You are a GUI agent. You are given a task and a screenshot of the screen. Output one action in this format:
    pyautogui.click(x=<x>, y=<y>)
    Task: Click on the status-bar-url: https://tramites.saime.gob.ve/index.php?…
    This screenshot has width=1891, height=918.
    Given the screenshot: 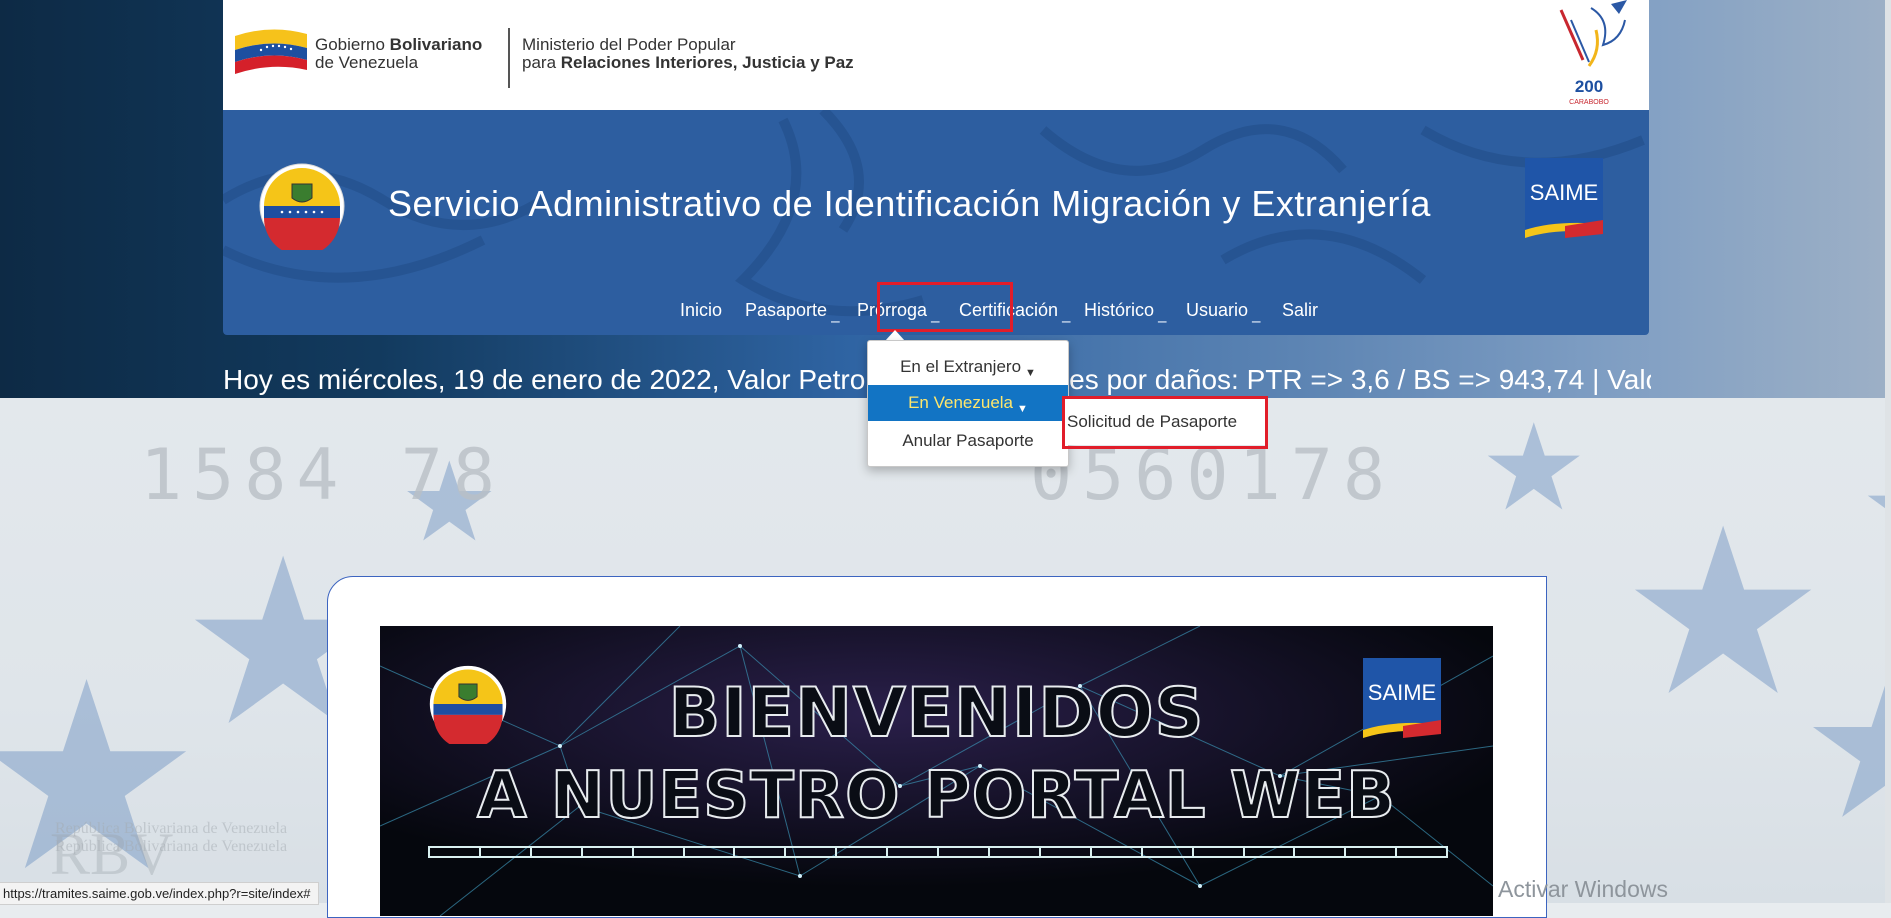 What is the action you would take?
    pyautogui.click(x=160, y=893)
    